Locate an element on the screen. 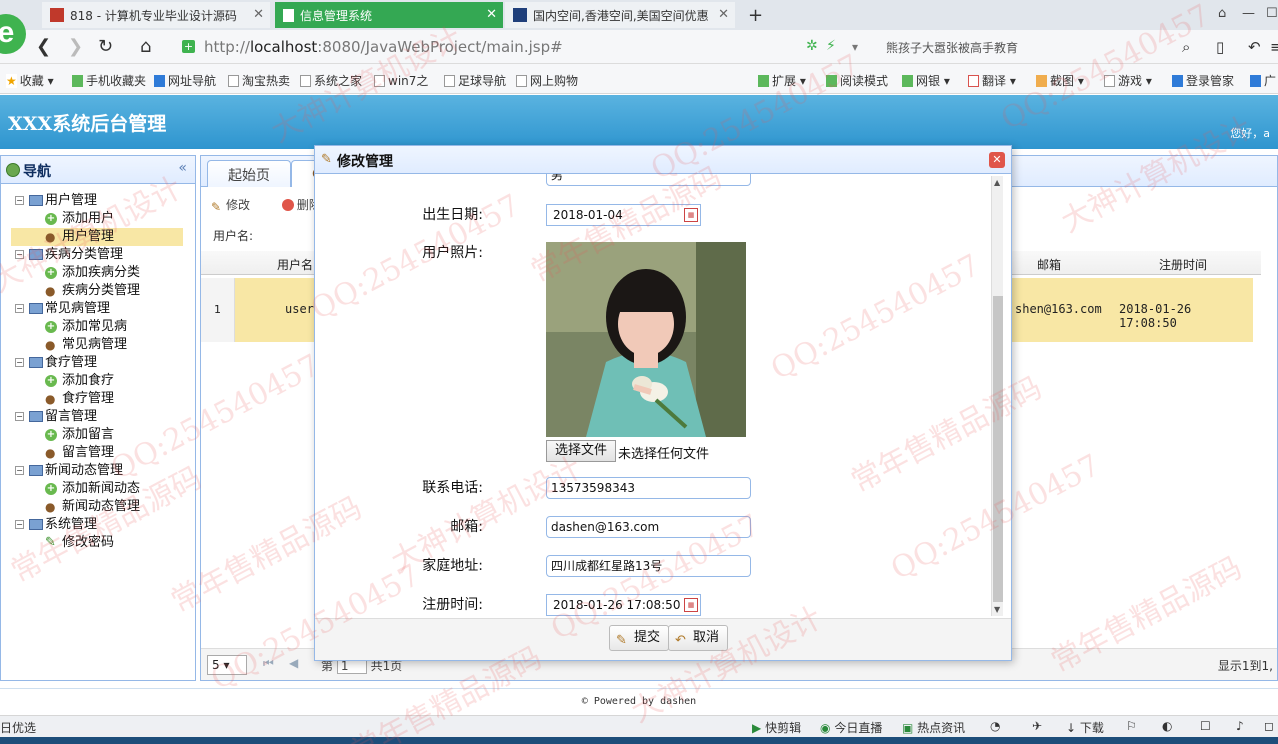 The width and height of the screenshot is (1278, 744). birth-date-field: 2018-01-04 ▦ is located at coordinates (623, 215).